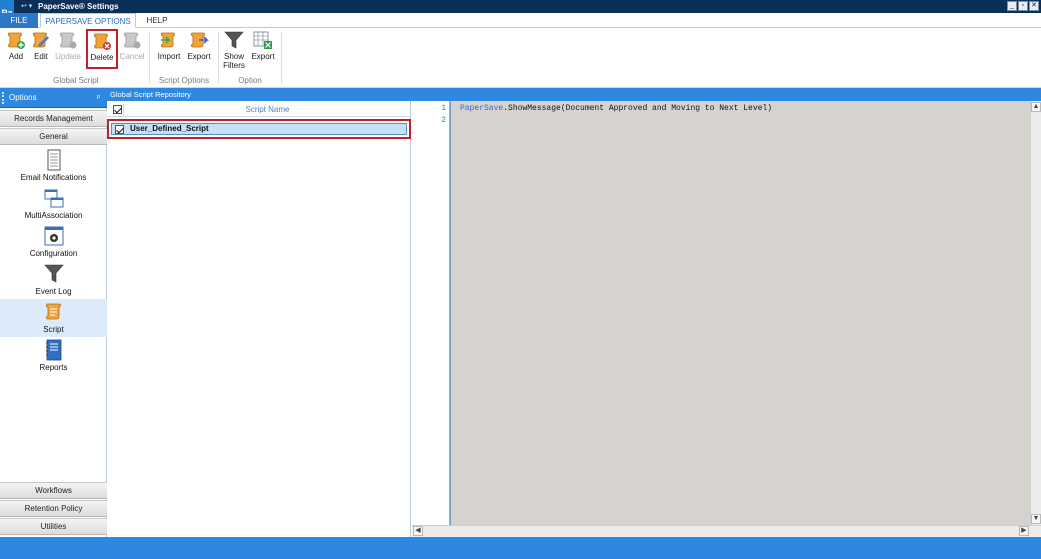 This screenshot has height=559, width=1041. Describe the element at coordinates (443, 120) in the screenshot. I see `line-number: 2` at that location.